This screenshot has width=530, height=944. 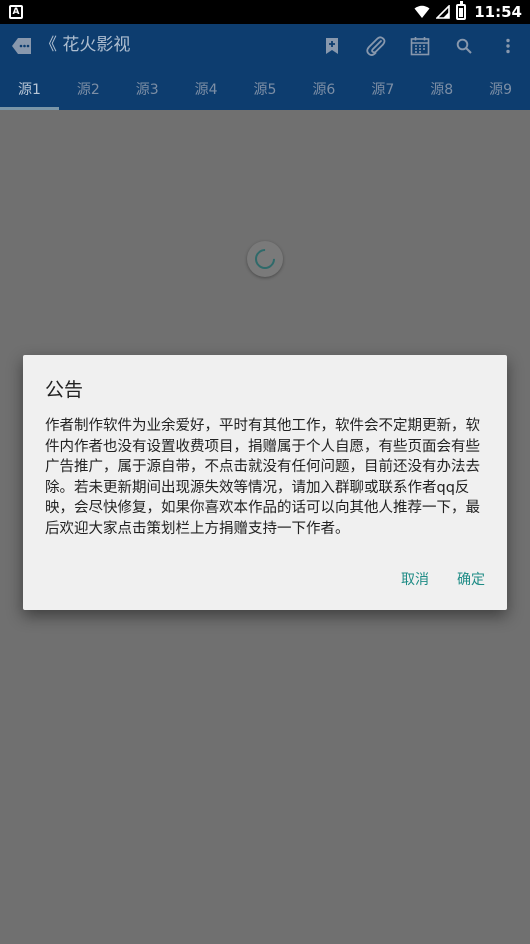 I want to click on source-tabs: 源1 源2 源3 源4 源5 源6 源7 源8 源9, so click(x=265, y=89).